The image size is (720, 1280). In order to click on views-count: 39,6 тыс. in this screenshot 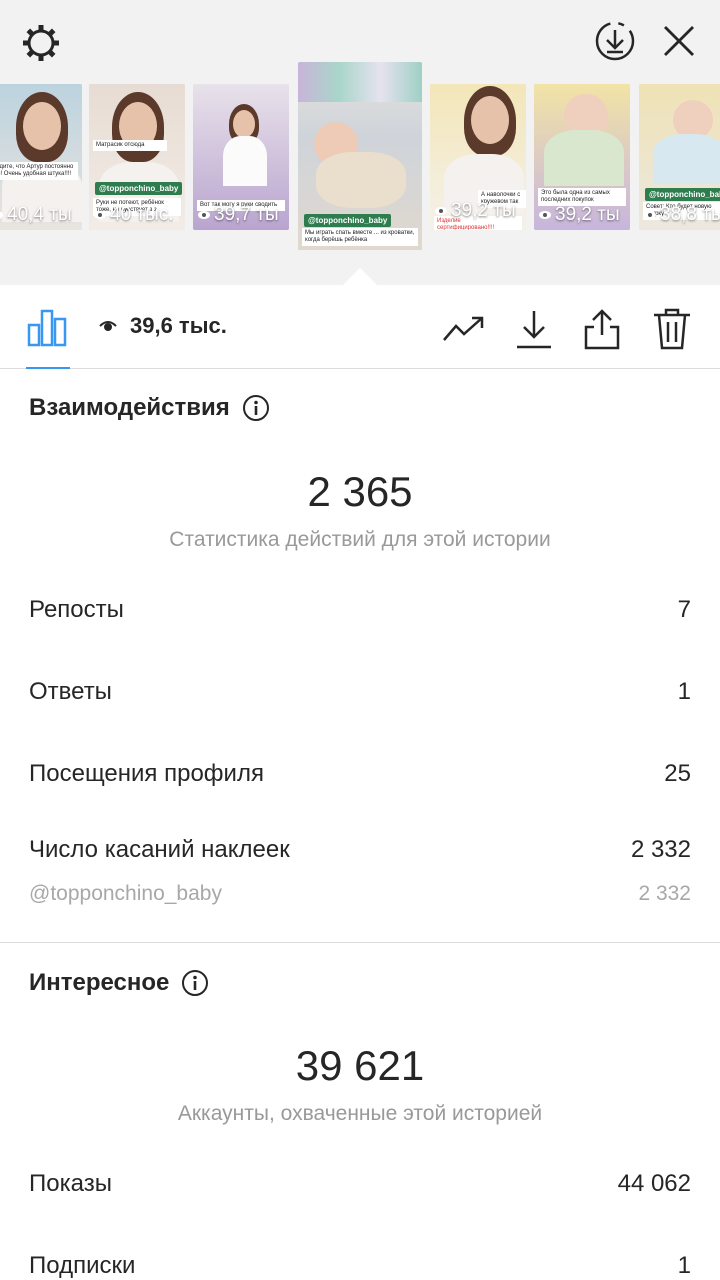, I will do `click(178, 325)`.